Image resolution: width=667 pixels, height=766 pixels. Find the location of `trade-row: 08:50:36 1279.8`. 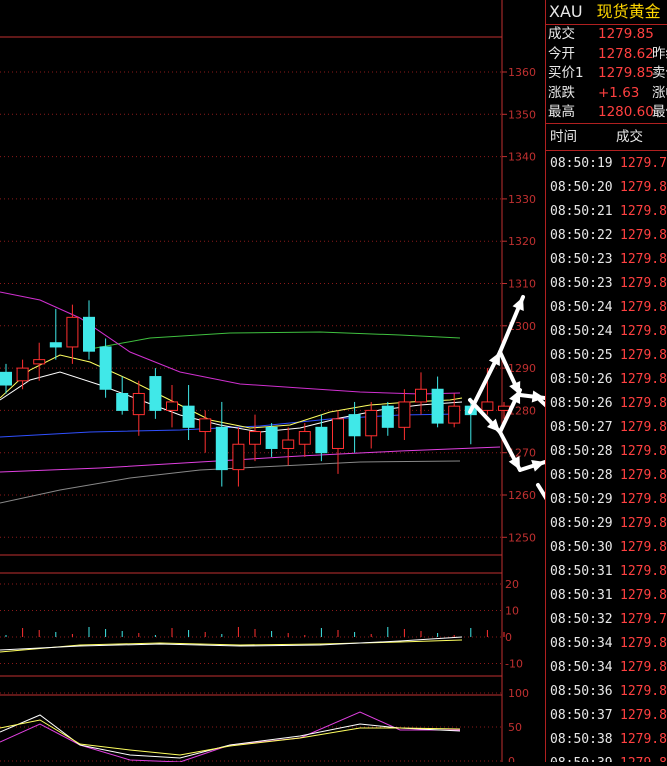

trade-row: 08:50:36 1279.8 is located at coordinates (606, 691).